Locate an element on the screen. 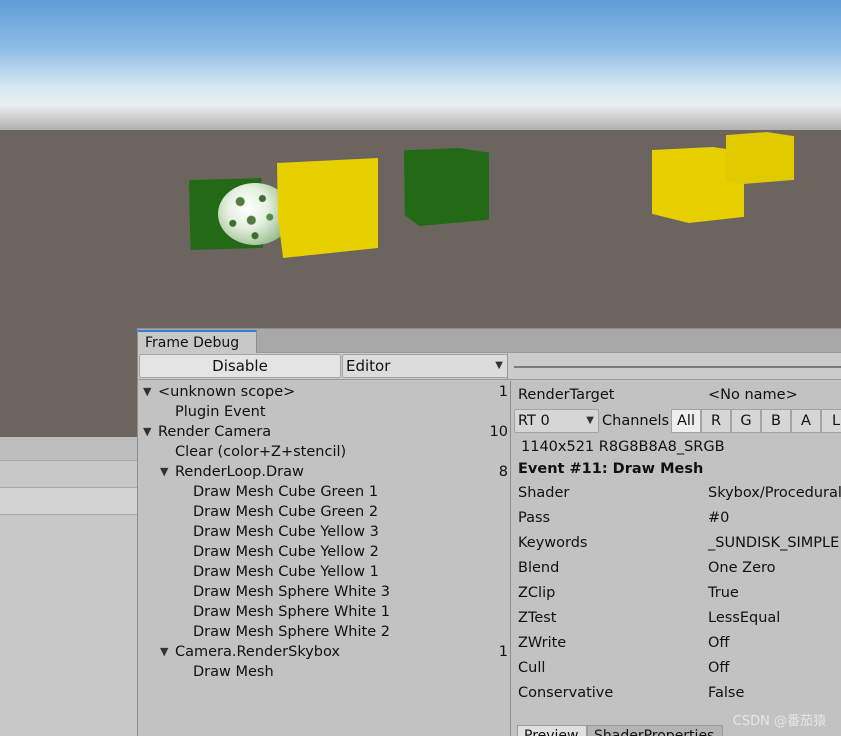 The width and height of the screenshot is (841, 736). channel-a-button: A is located at coordinates (806, 421).